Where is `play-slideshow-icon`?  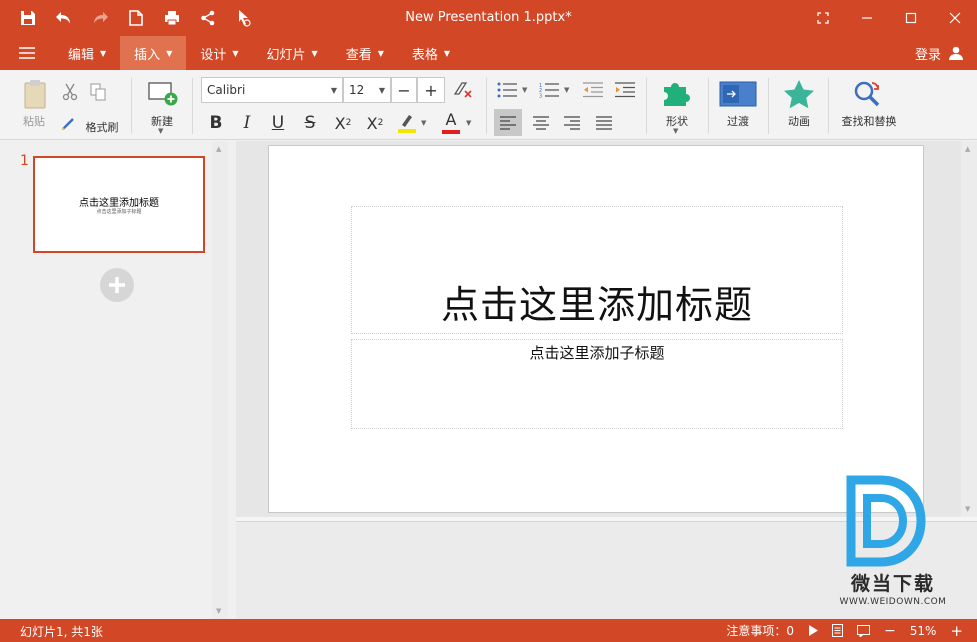 play-slideshow-icon is located at coordinates (813, 630).